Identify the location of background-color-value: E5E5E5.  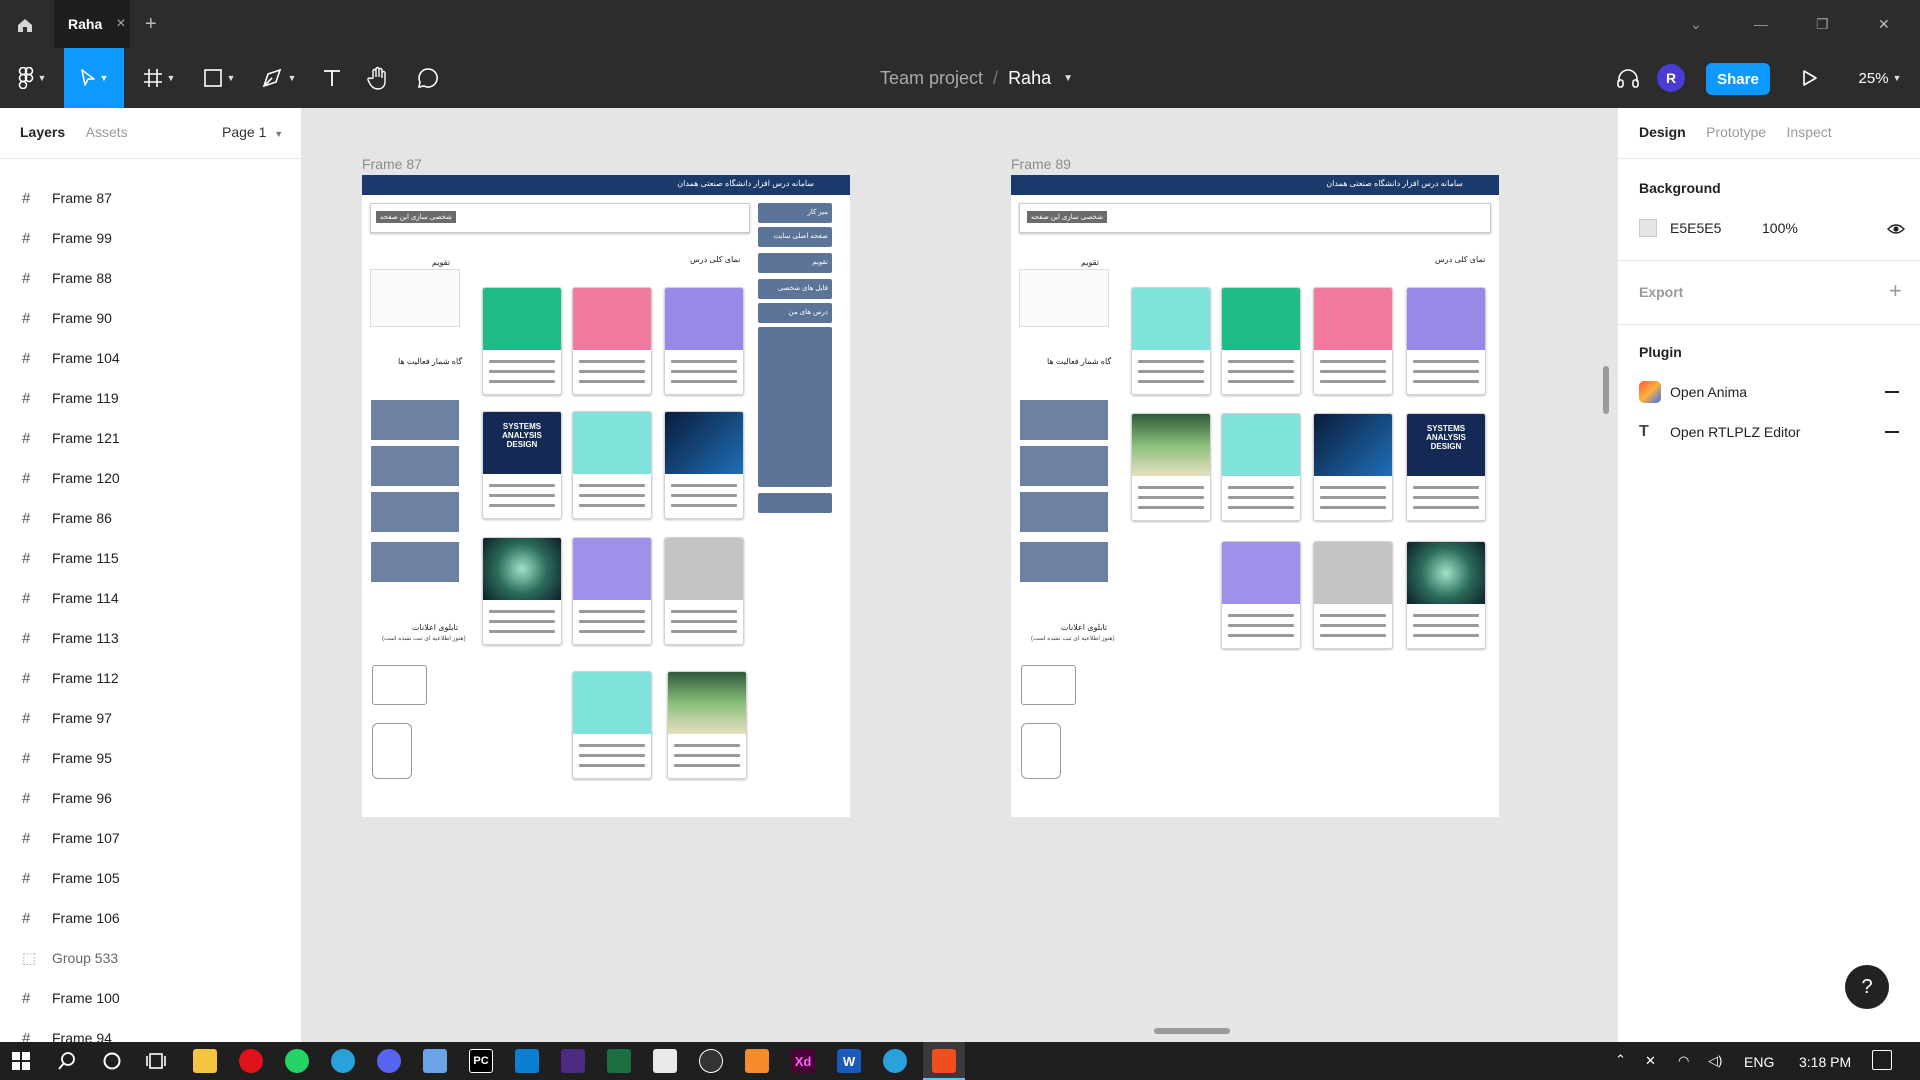
(1695, 228).